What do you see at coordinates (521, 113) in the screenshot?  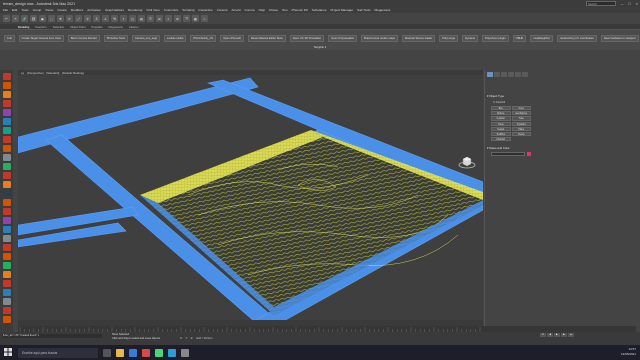 I see `create-geosphere-button: GeoSphere` at bounding box center [521, 113].